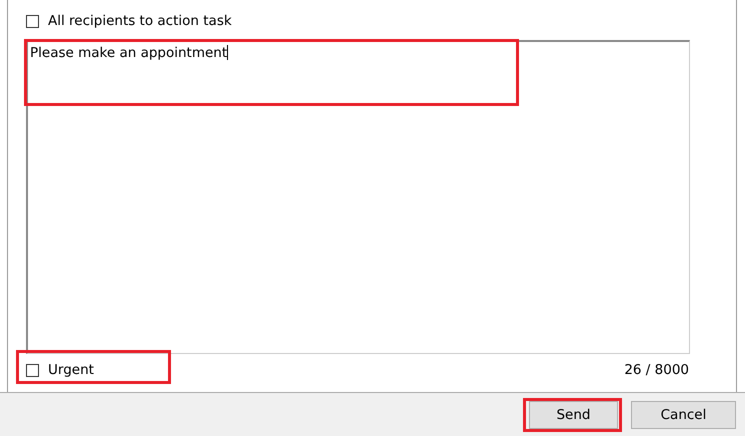 This screenshot has height=436, width=745. I want to click on send-button: Send, so click(573, 414).